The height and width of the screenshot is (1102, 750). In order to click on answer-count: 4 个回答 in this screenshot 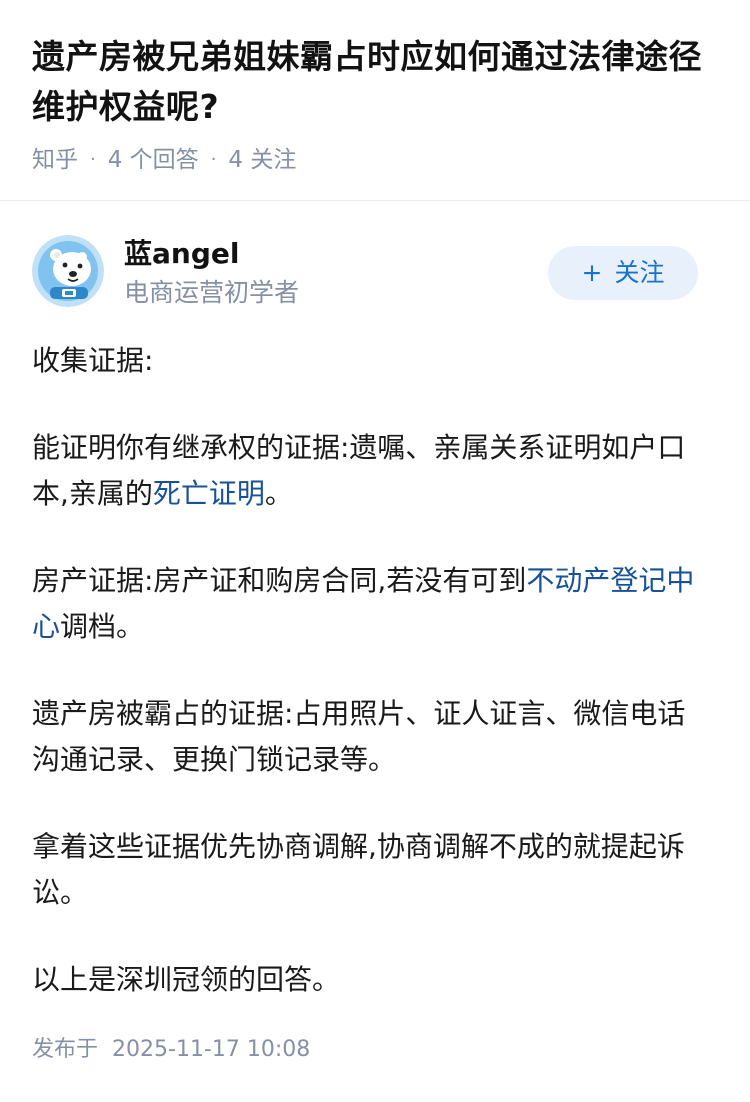, I will do `click(153, 160)`.